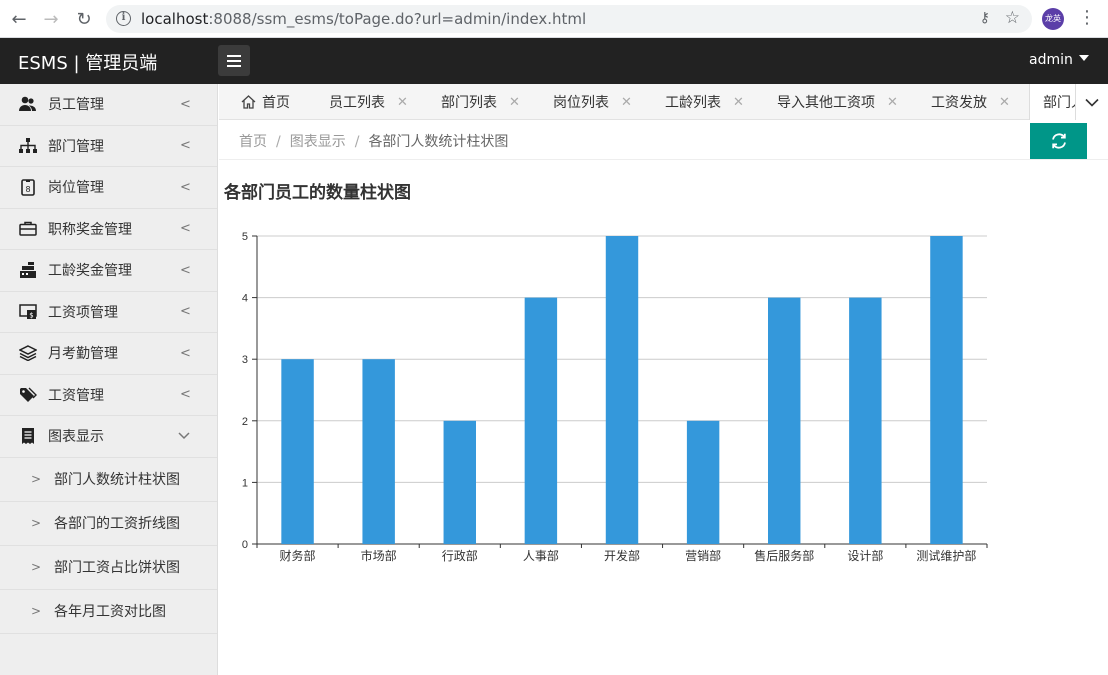 The image size is (1108, 675). I want to click on tab-import-salary-items: 导入其他工资项 ✕, so click(837, 102).